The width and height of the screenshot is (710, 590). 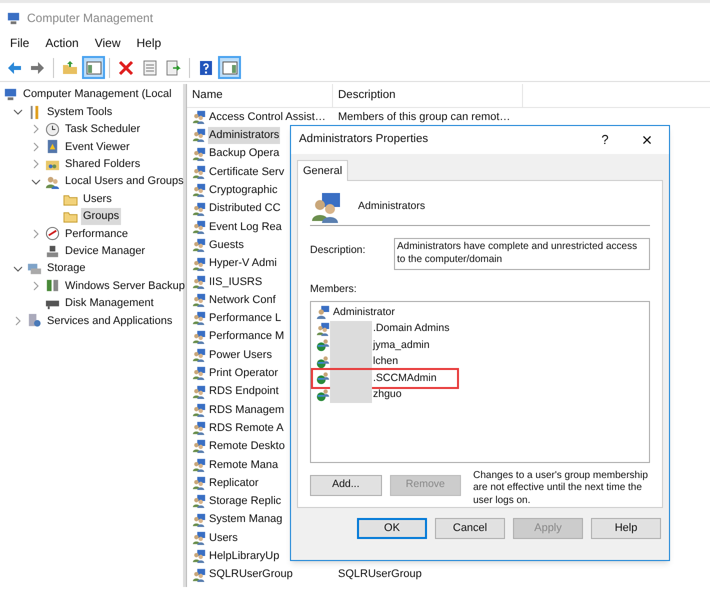 I want to click on menu-item: Action, so click(x=62, y=43).